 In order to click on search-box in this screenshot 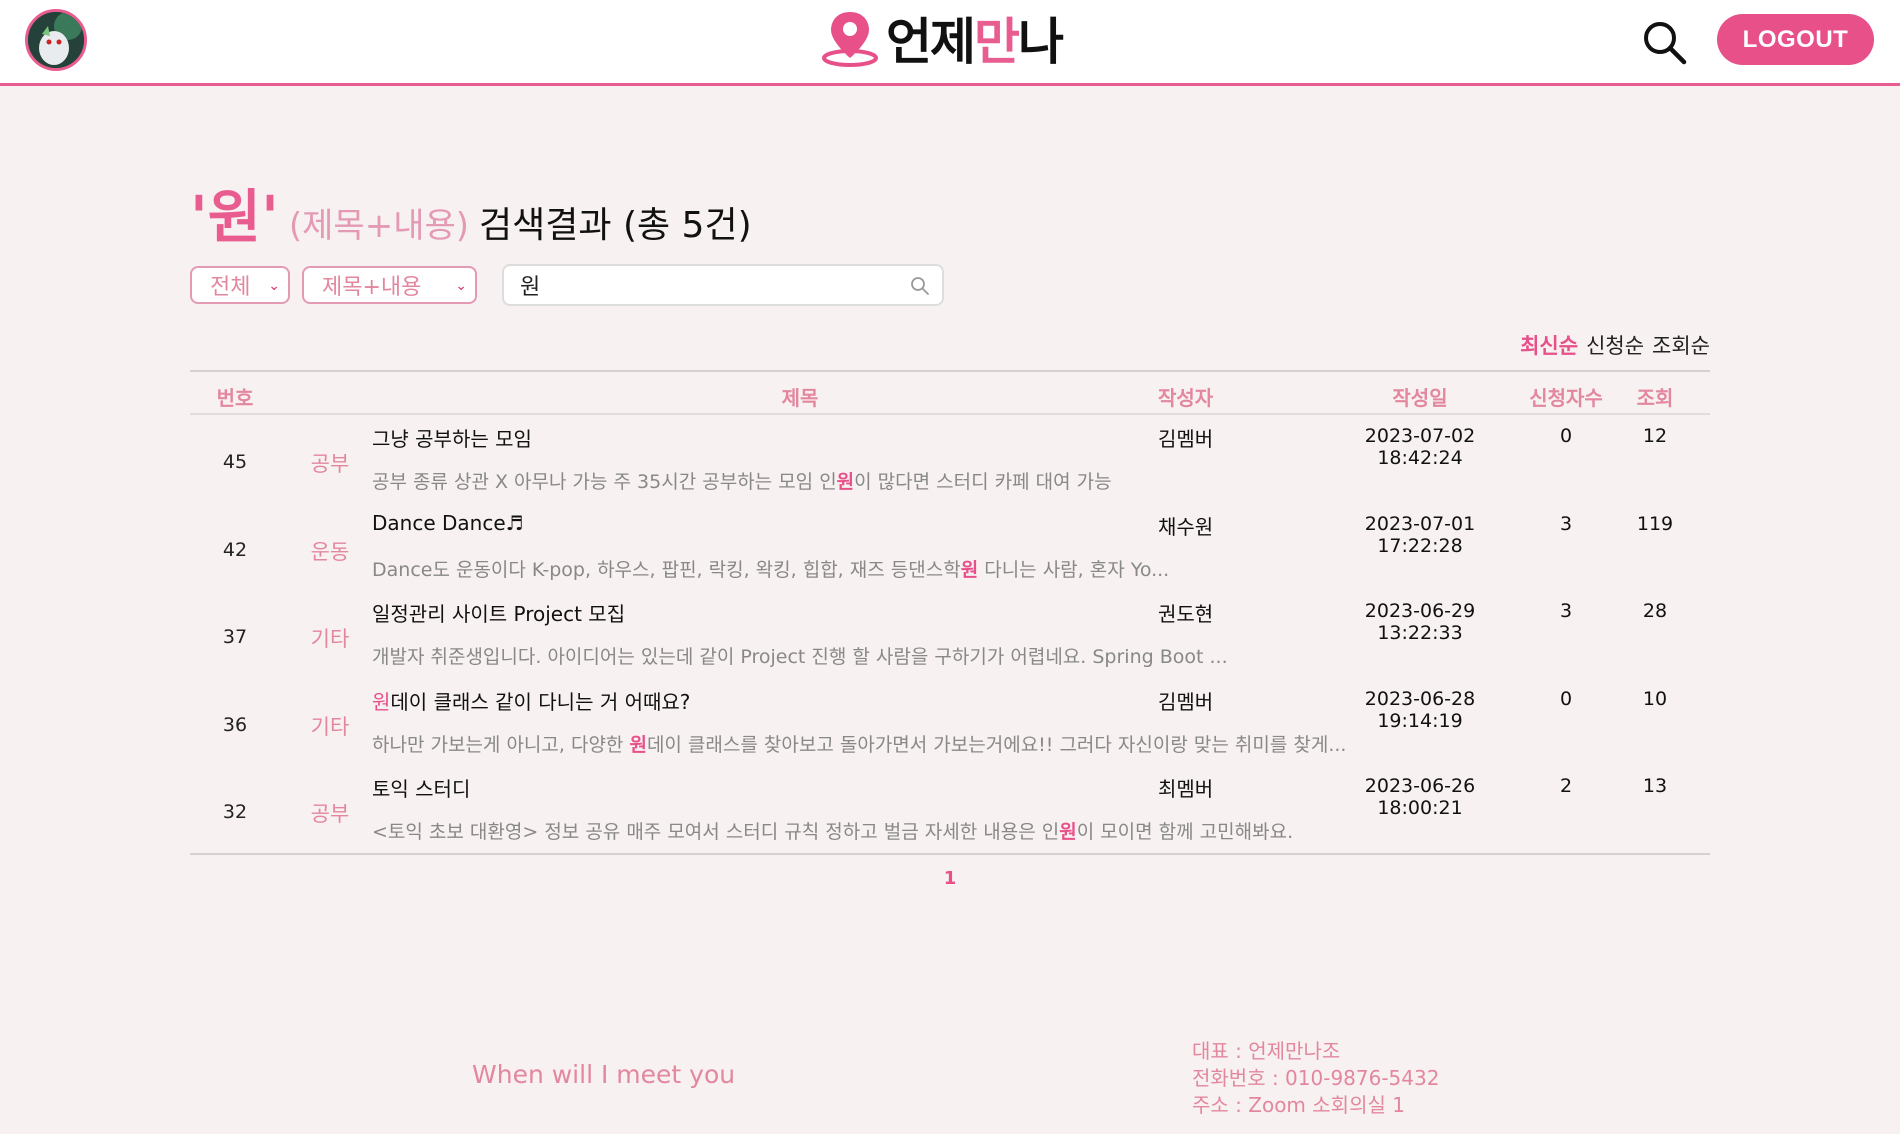, I will do `click(723, 285)`.